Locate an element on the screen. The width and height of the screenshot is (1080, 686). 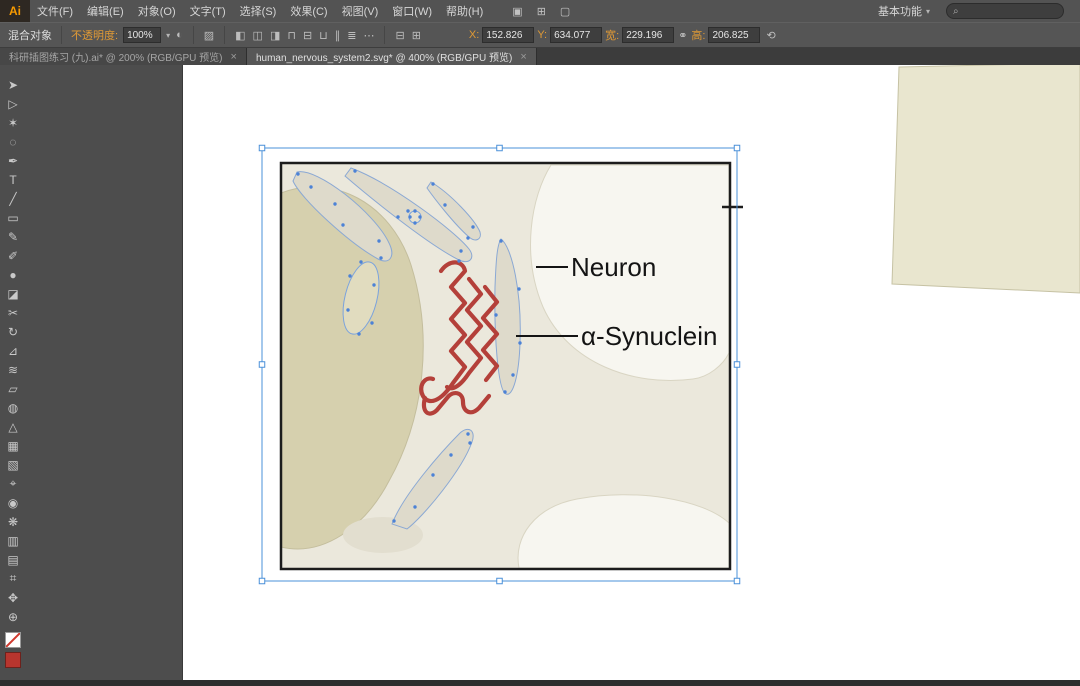
zoom-tool: ⊕ is located at coordinates (13, 616).